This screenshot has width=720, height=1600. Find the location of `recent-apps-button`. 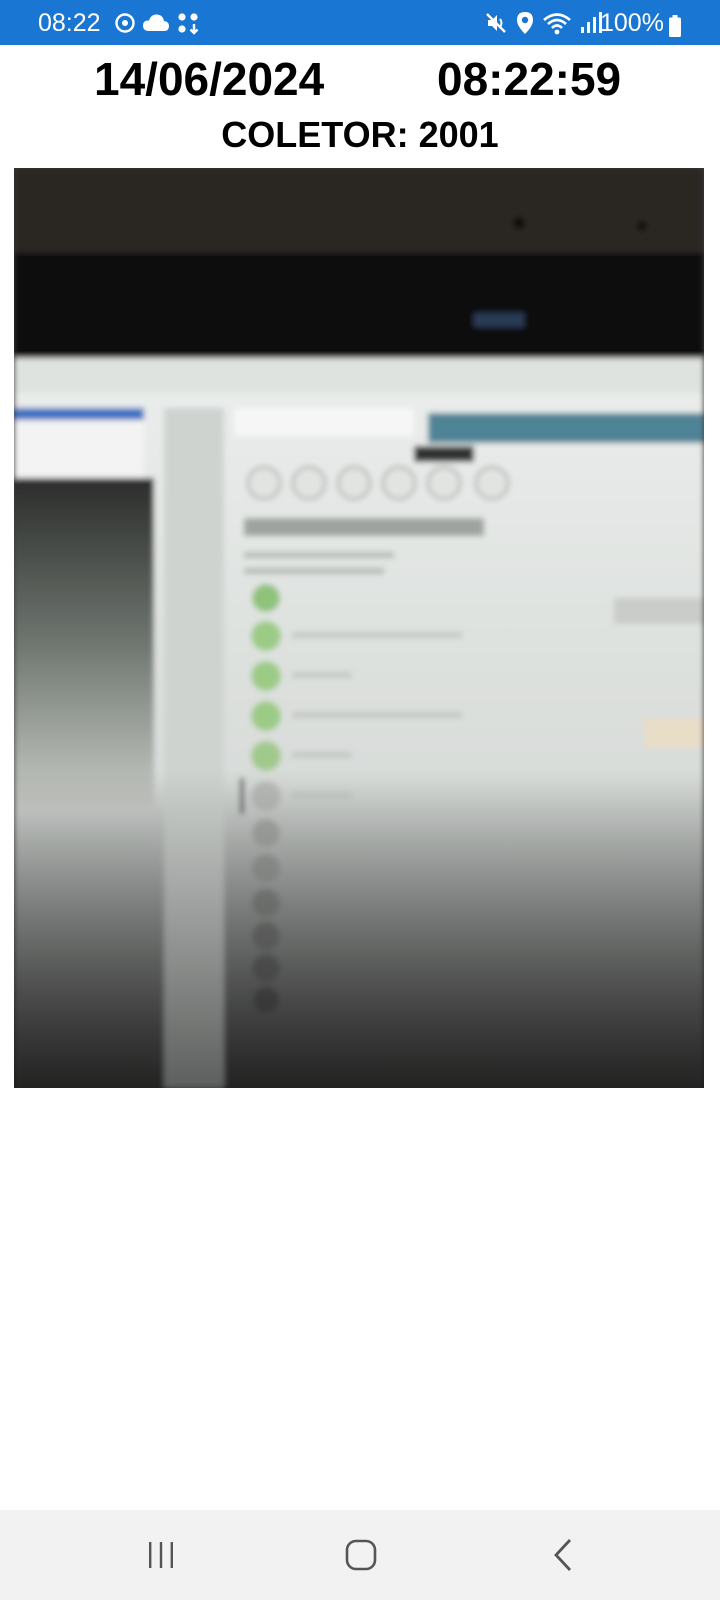

recent-apps-button is located at coordinates (161, 1555).